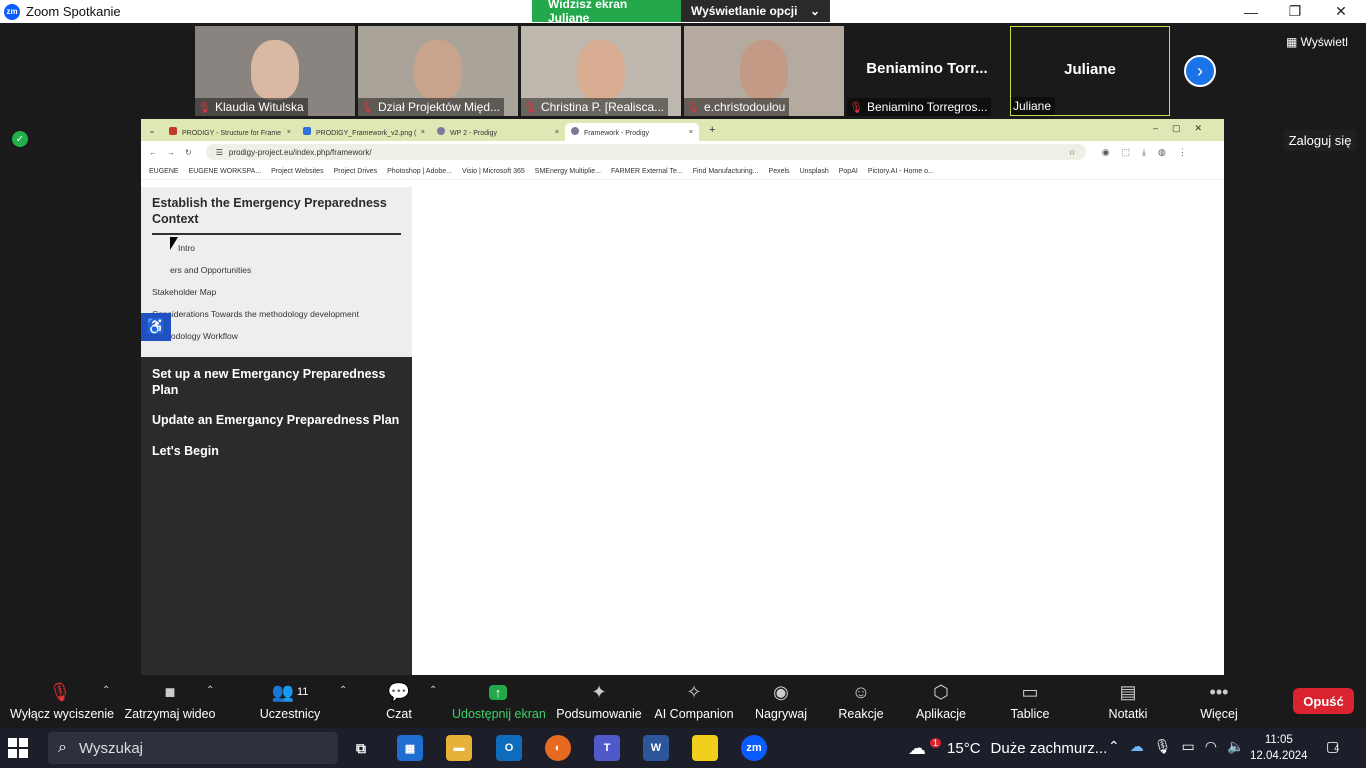 This screenshot has width=1366, height=768. What do you see at coordinates (399, 703) in the screenshot?
I see `chat-button: 💬 Czat` at bounding box center [399, 703].